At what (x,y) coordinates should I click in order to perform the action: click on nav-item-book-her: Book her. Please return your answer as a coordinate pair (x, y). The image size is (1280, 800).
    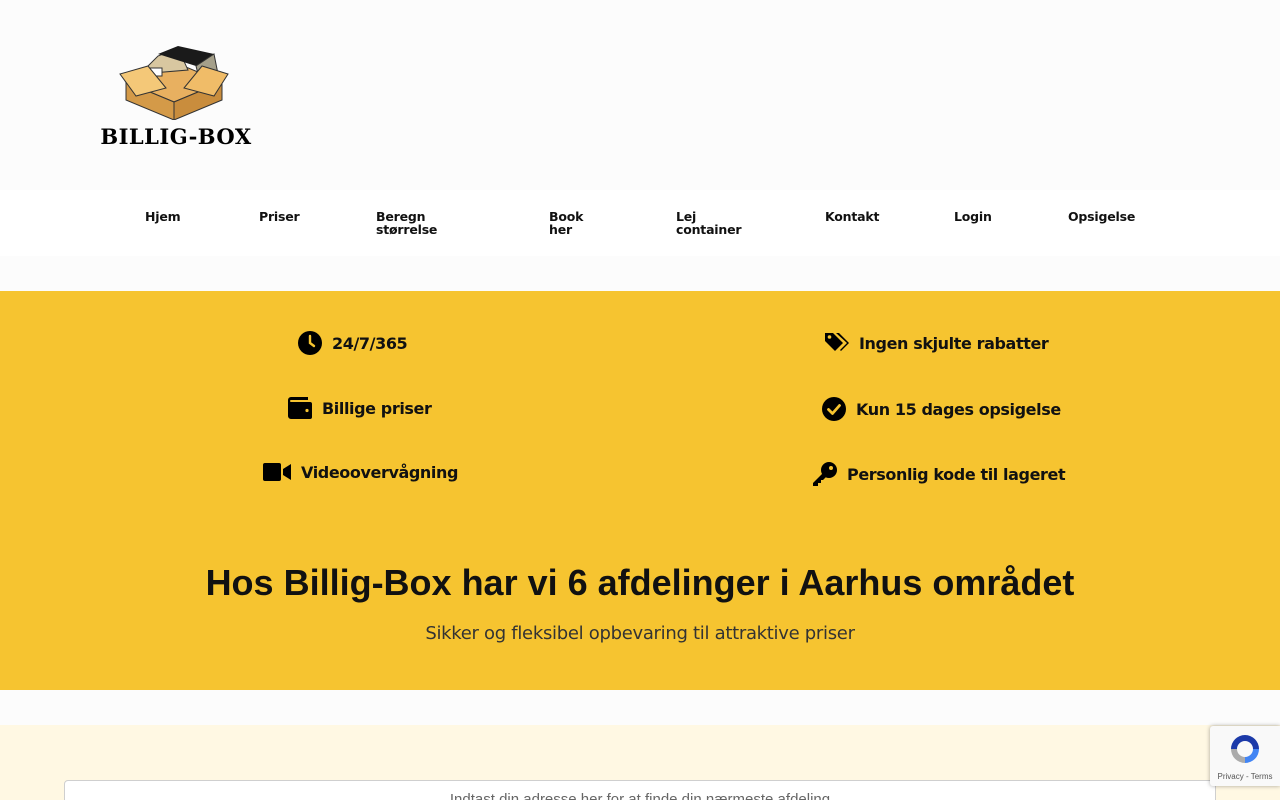
    Looking at the image, I should click on (566, 223).